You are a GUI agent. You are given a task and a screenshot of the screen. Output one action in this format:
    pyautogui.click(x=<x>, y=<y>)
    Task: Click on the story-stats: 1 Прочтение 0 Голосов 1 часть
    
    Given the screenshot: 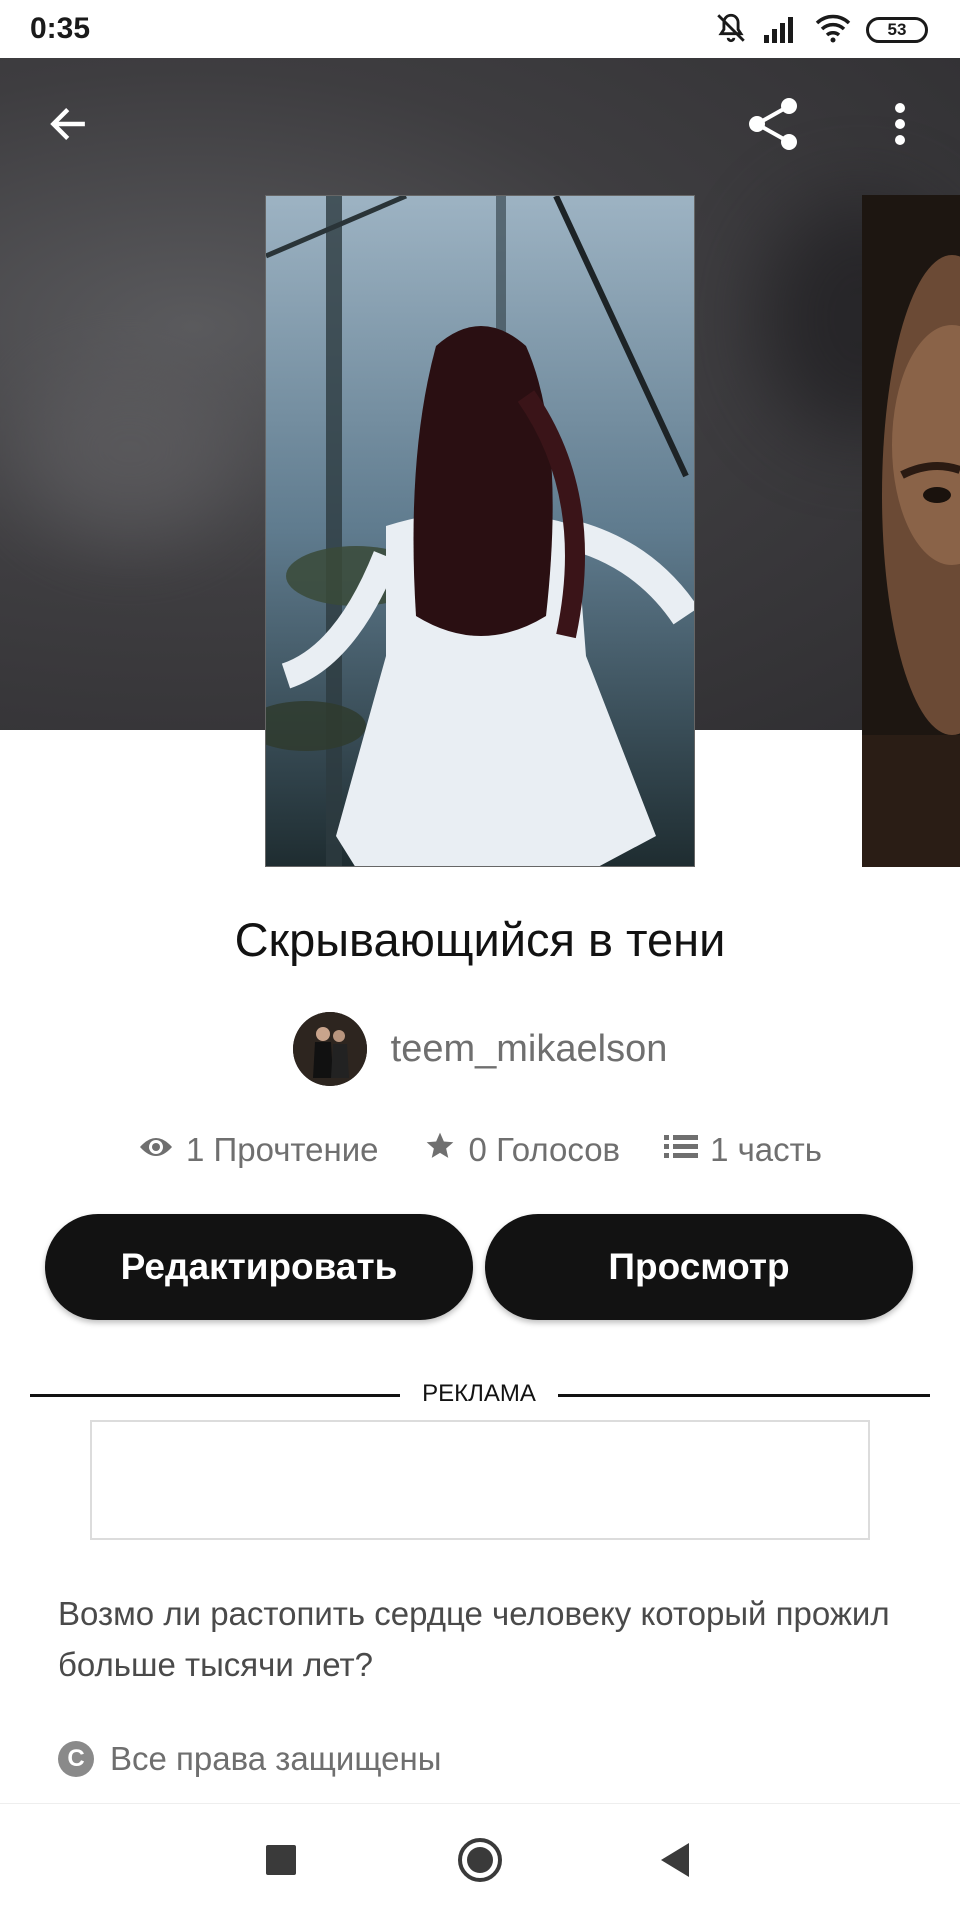 What is the action you would take?
    pyautogui.click(x=480, y=1150)
    